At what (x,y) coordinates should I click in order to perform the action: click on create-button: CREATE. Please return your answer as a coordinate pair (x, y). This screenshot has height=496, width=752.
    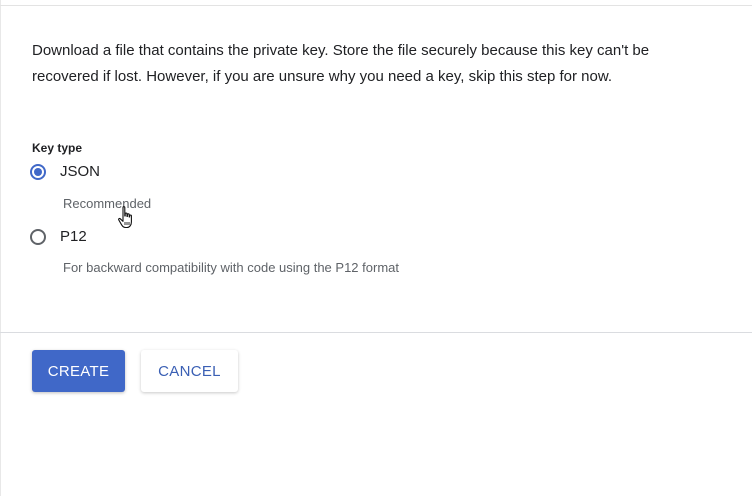
    Looking at the image, I should click on (78, 371).